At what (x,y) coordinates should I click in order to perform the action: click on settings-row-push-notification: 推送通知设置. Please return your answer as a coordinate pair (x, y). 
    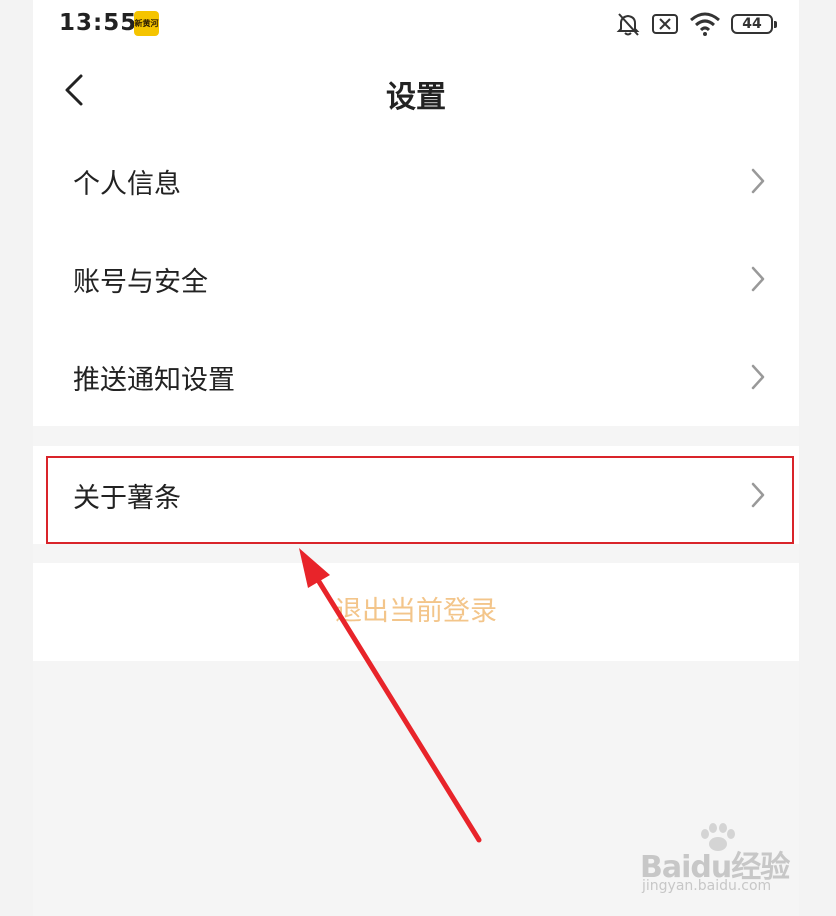
    Looking at the image, I should click on (416, 377).